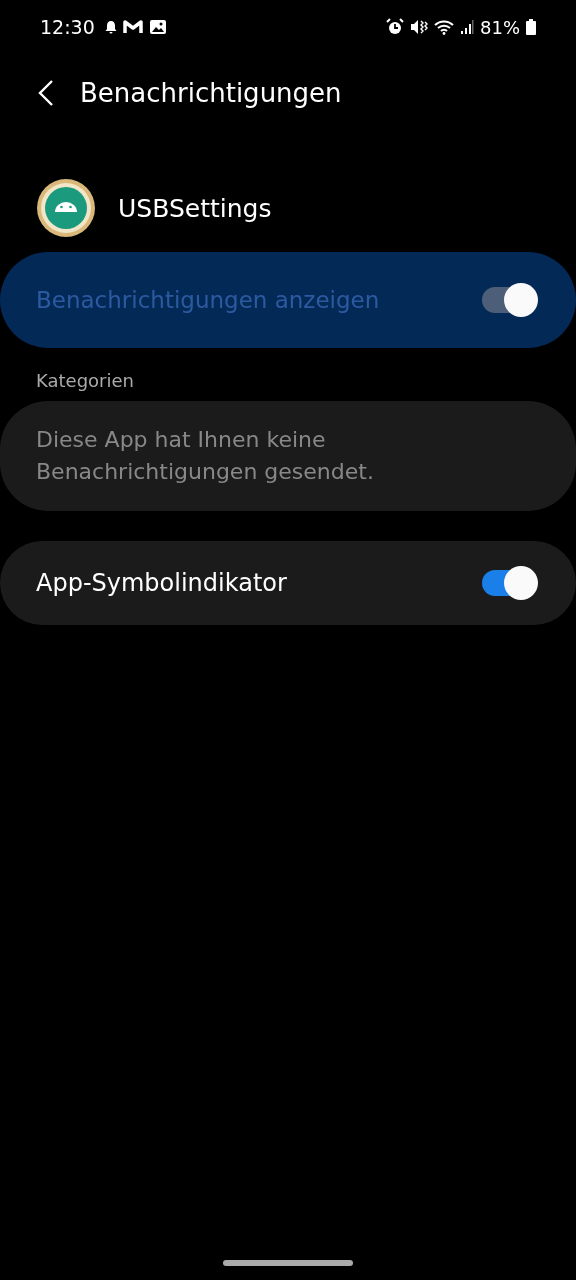  What do you see at coordinates (288, 583) in the screenshot?
I see `setting-row: App-Symbolindikator` at bounding box center [288, 583].